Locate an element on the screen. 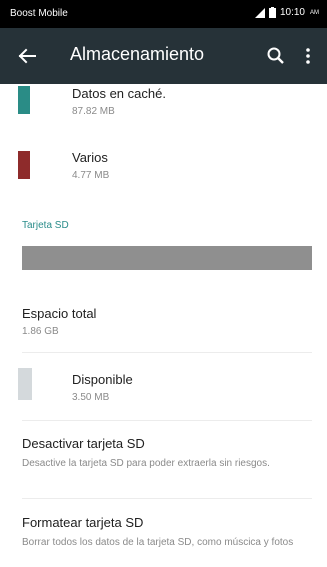  status-bar: Boost Mobile 10:10 AM is located at coordinates (163, 14).